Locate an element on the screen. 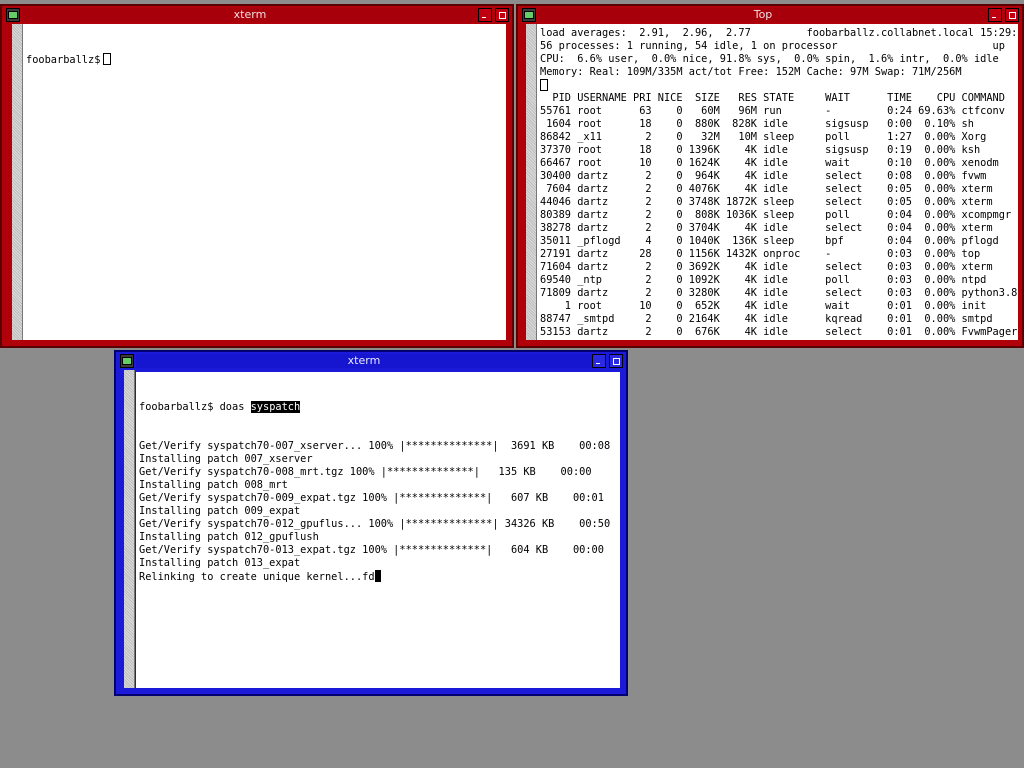  titlebar: Top is located at coordinates (763, 15).